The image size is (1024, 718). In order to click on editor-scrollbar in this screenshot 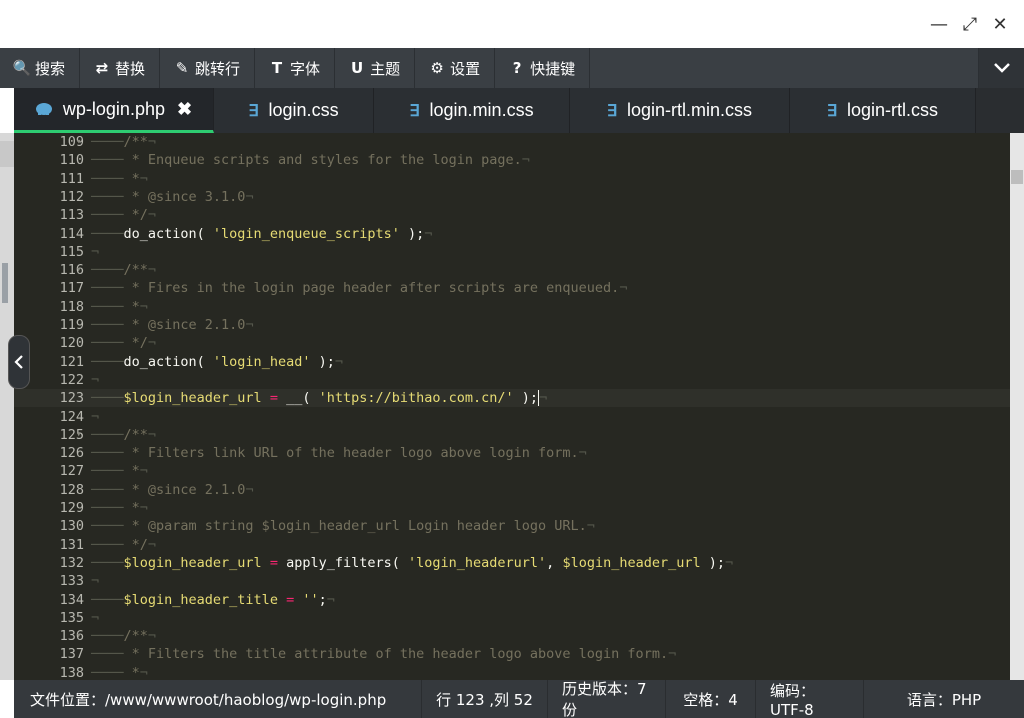, I will do `click(1017, 406)`.